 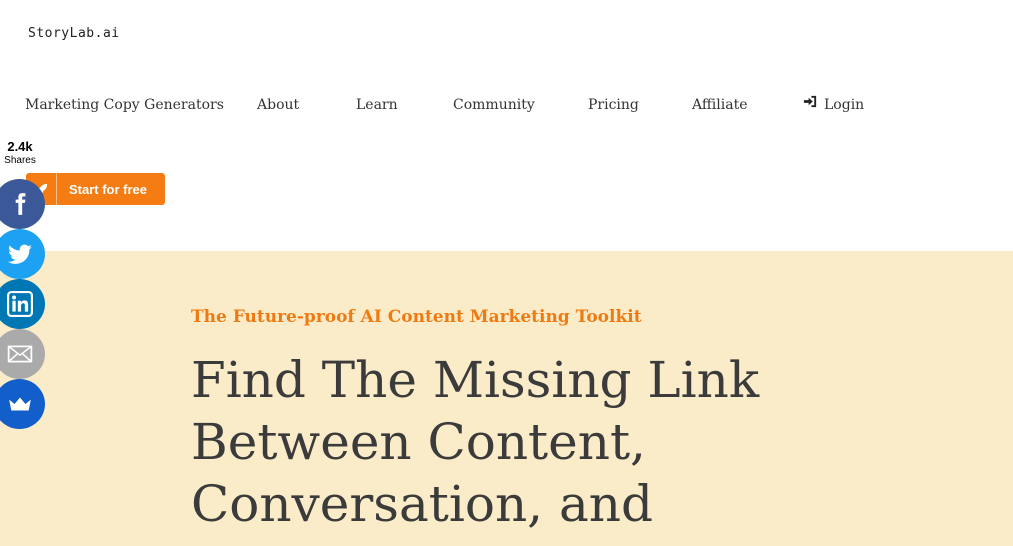 What do you see at coordinates (19, 354) in the screenshot?
I see `email-icon` at bounding box center [19, 354].